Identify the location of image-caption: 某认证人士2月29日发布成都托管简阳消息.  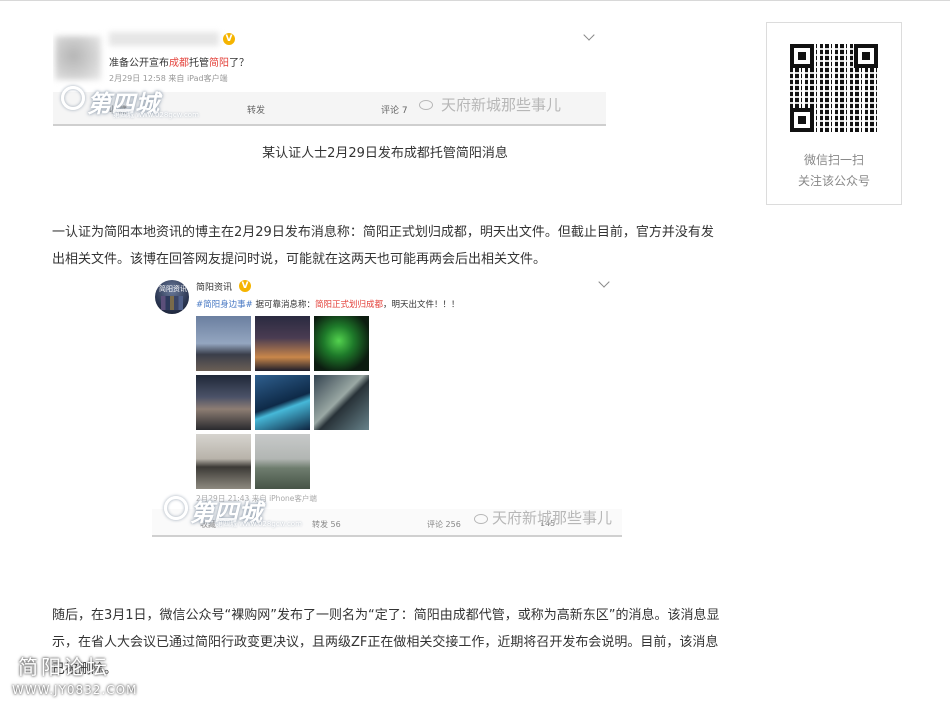
(385, 153).